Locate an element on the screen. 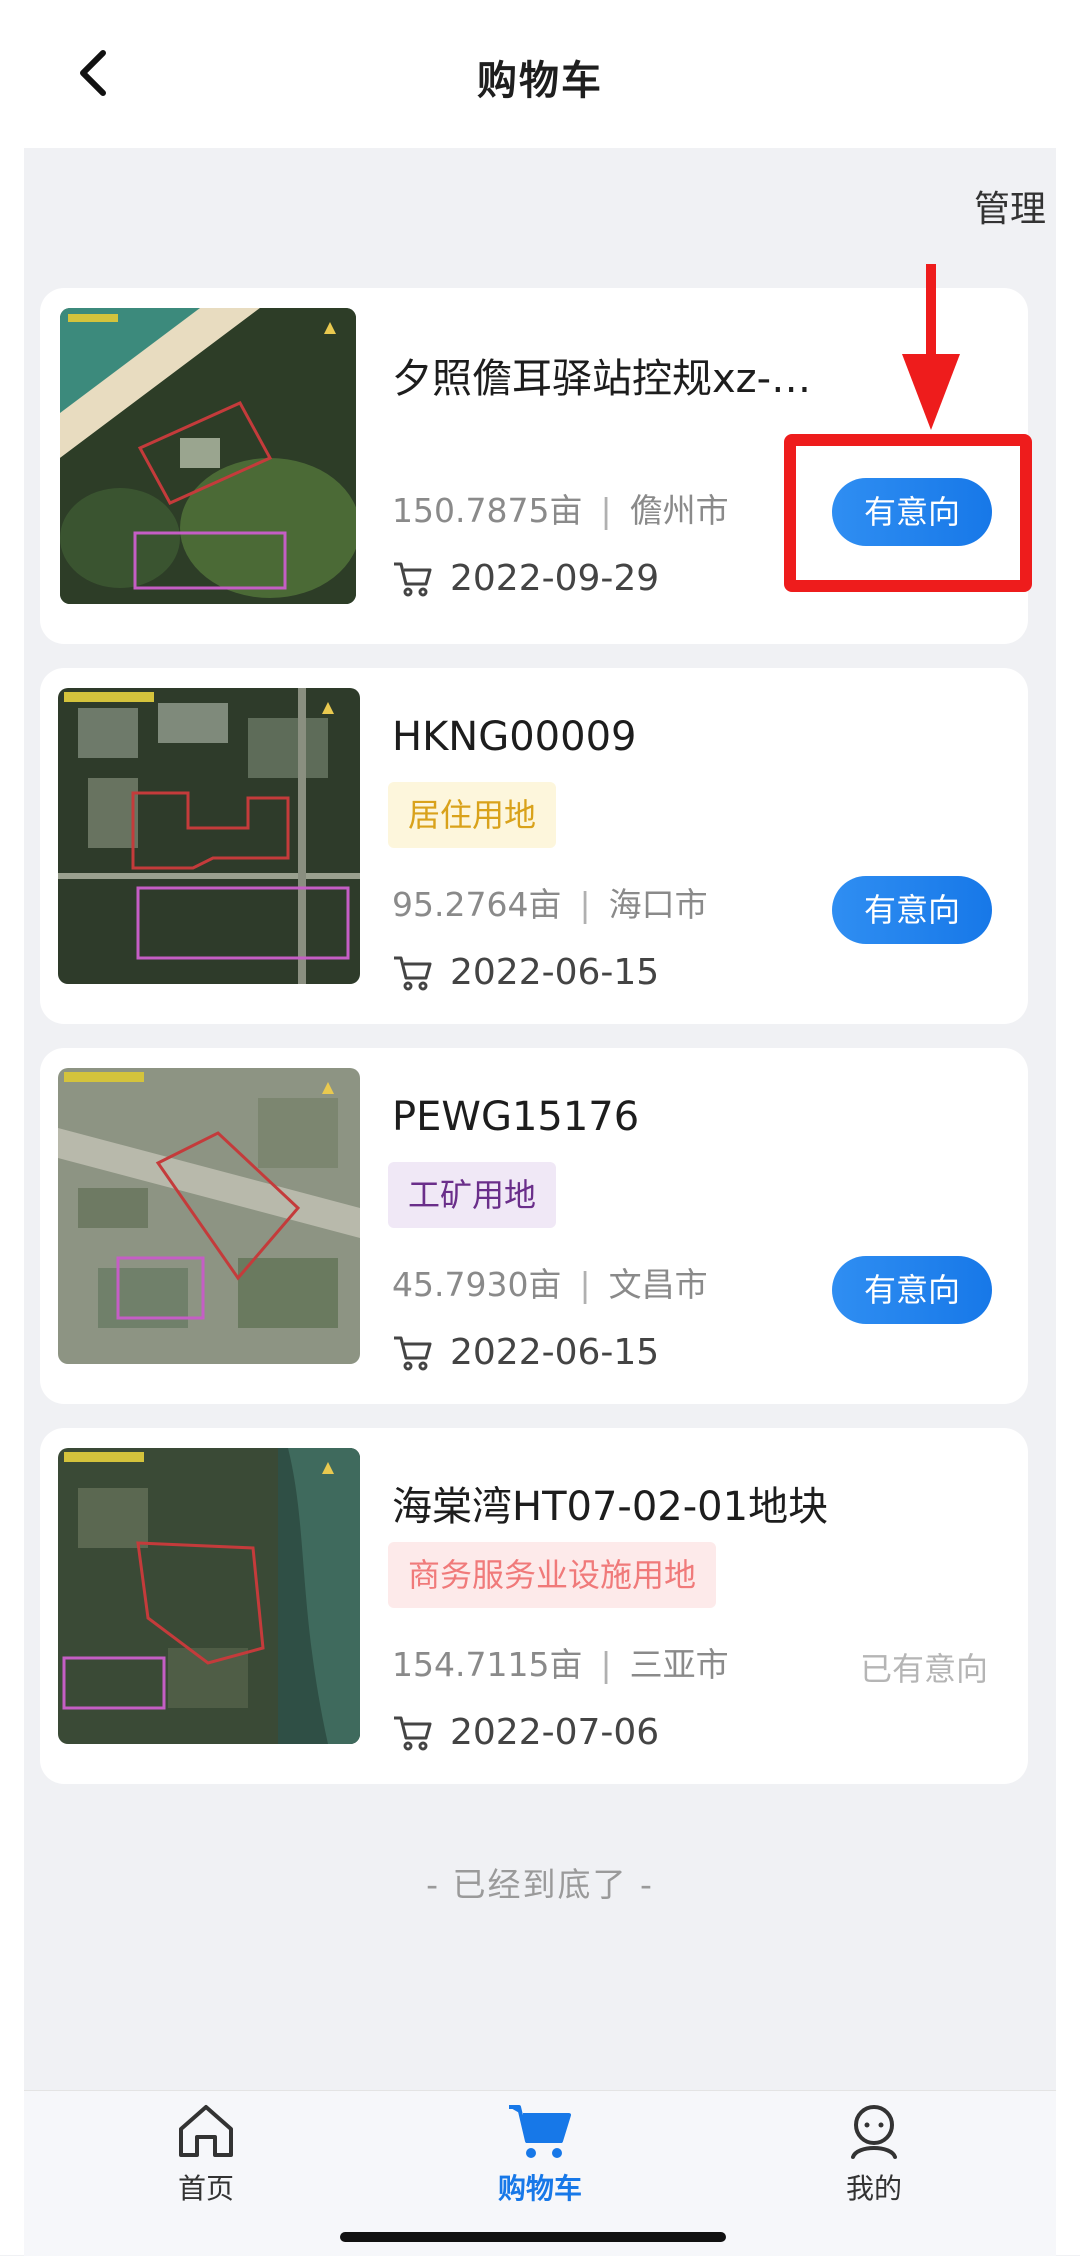 The width and height of the screenshot is (1080, 2256). item-area-location: 95.2764亩 | 海口市 is located at coordinates (550, 904).